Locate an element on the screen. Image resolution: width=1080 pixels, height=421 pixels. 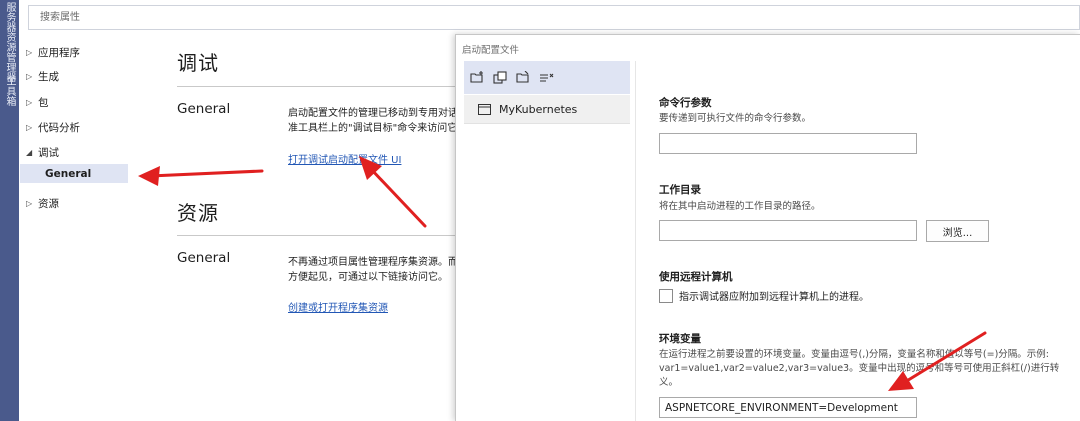
remote-machine-label: 使用远程计算机 is located at coordinates (696, 277).